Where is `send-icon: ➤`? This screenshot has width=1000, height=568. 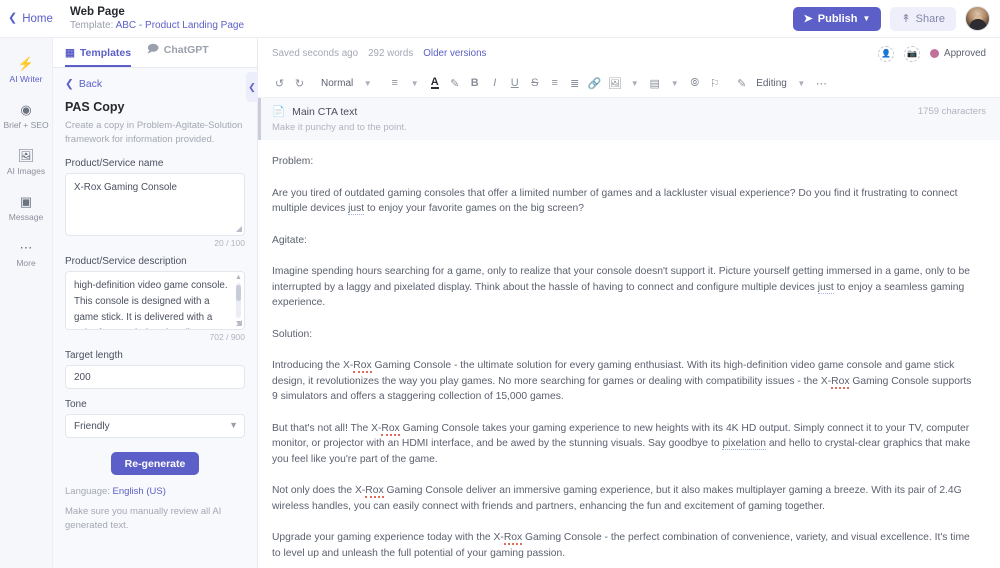
send-icon: ➤ is located at coordinates (808, 19).